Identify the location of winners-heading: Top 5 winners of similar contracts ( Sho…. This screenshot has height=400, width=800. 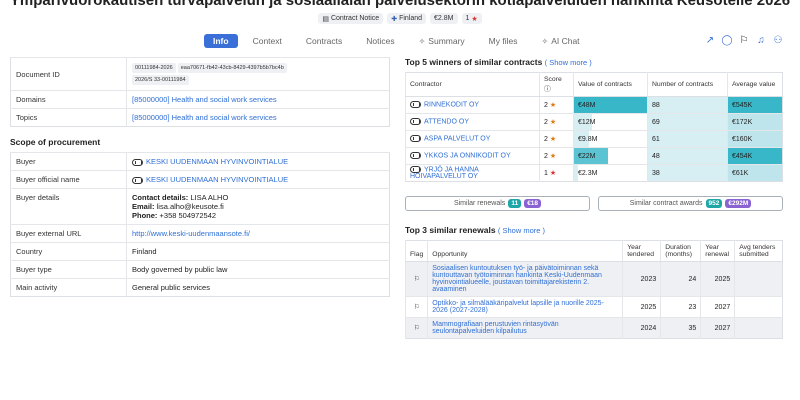
(498, 62).